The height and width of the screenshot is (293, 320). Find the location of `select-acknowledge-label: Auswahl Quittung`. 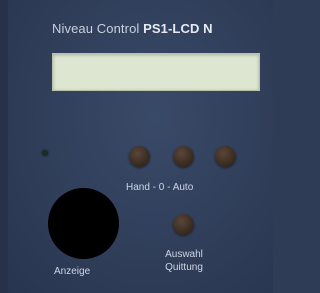

select-acknowledge-label: Auswahl Quittung is located at coordinates (184, 261).